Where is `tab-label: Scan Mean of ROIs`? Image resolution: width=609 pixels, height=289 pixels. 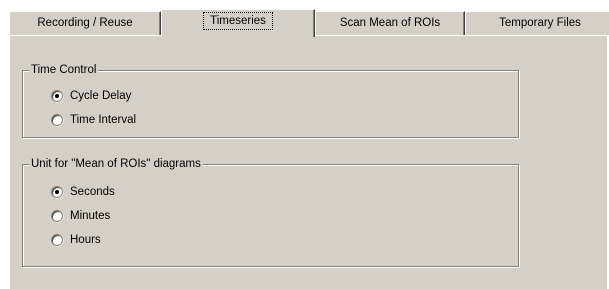 tab-label: Scan Mean of ROIs is located at coordinates (390, 23).